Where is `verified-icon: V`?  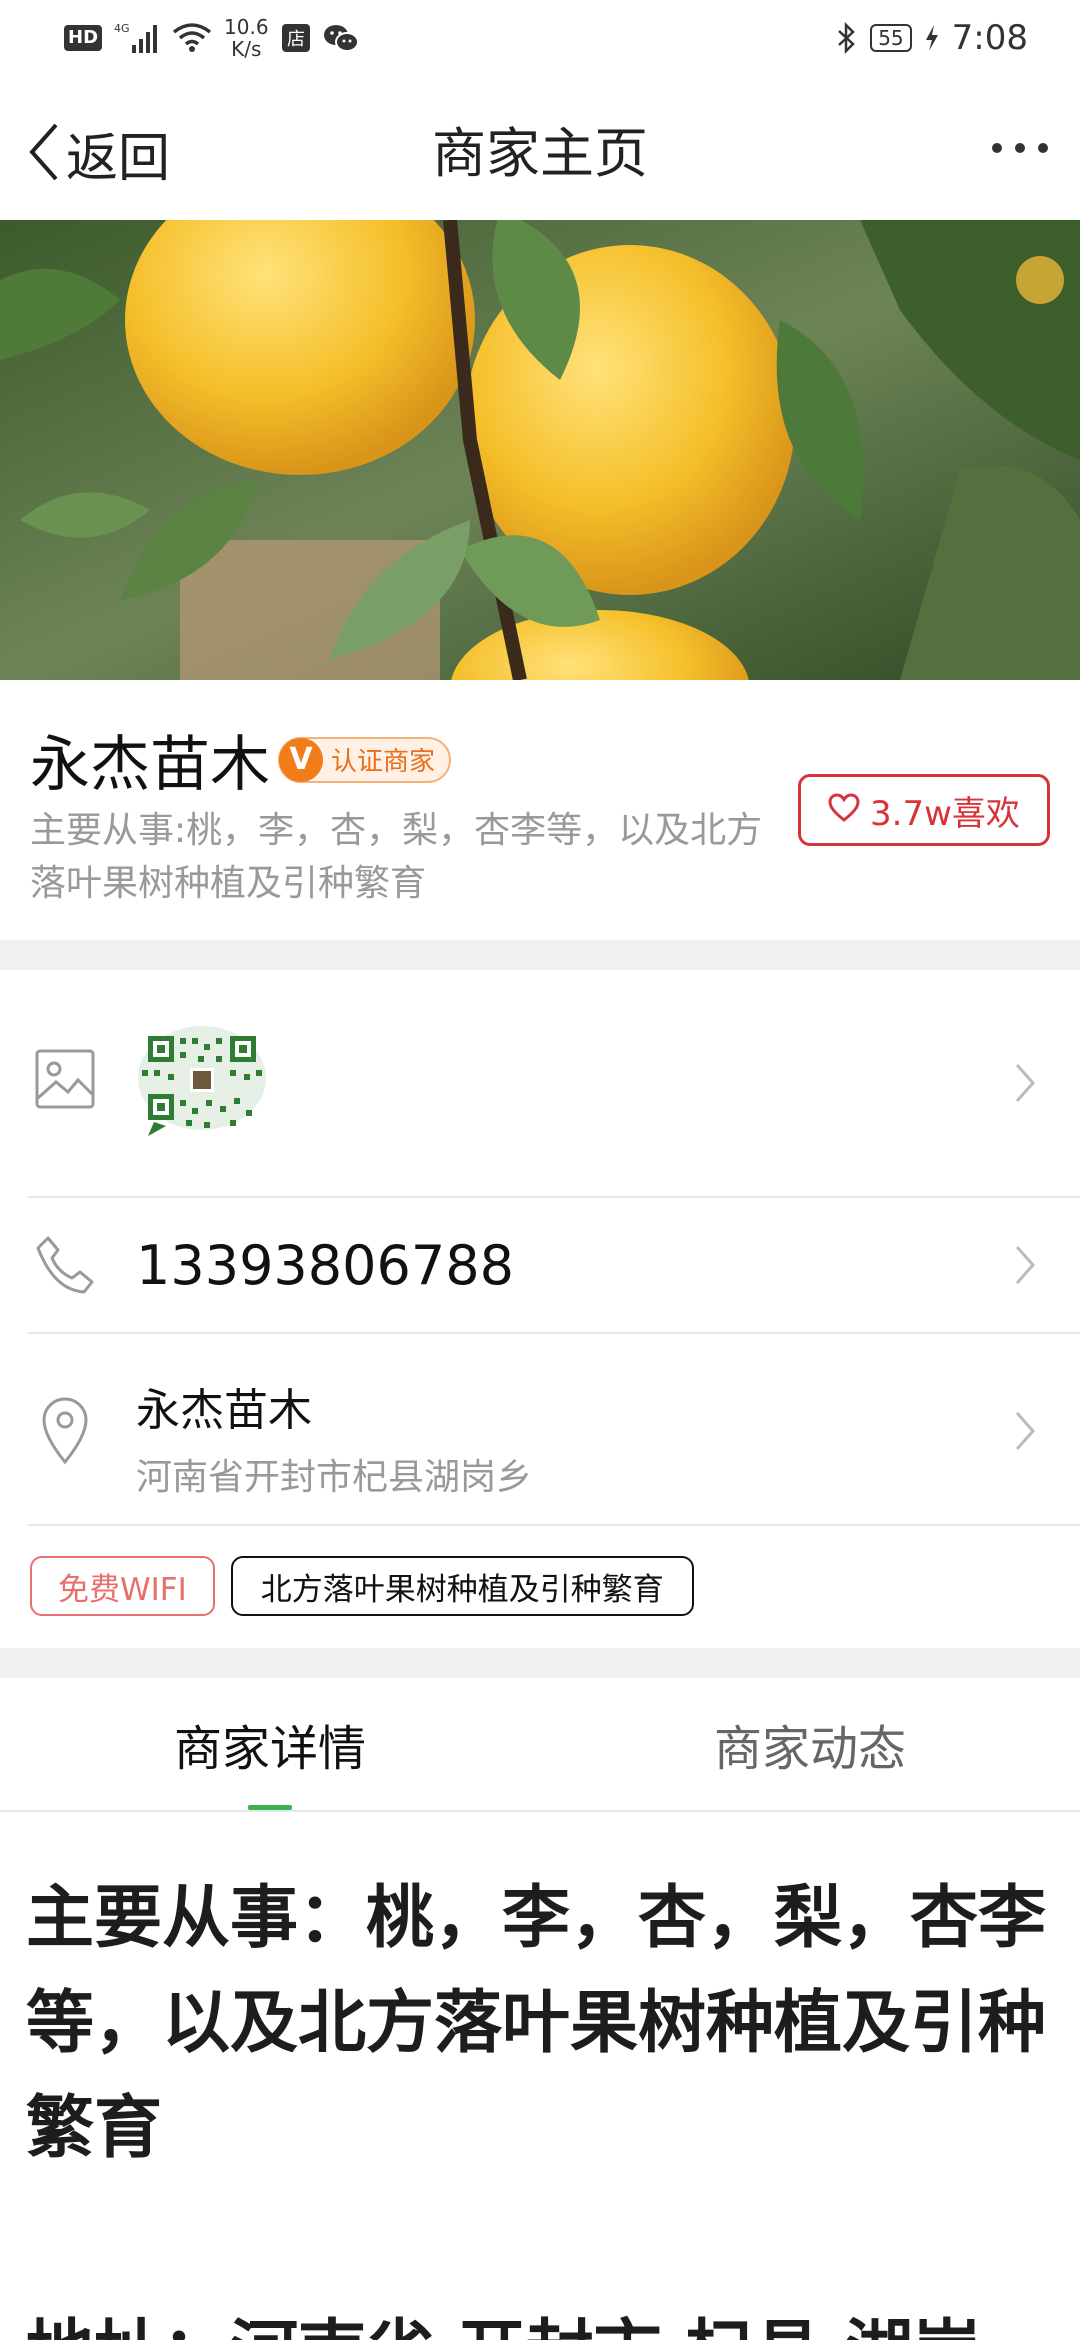
verified-icon: V is located at coordinates (301, 759).